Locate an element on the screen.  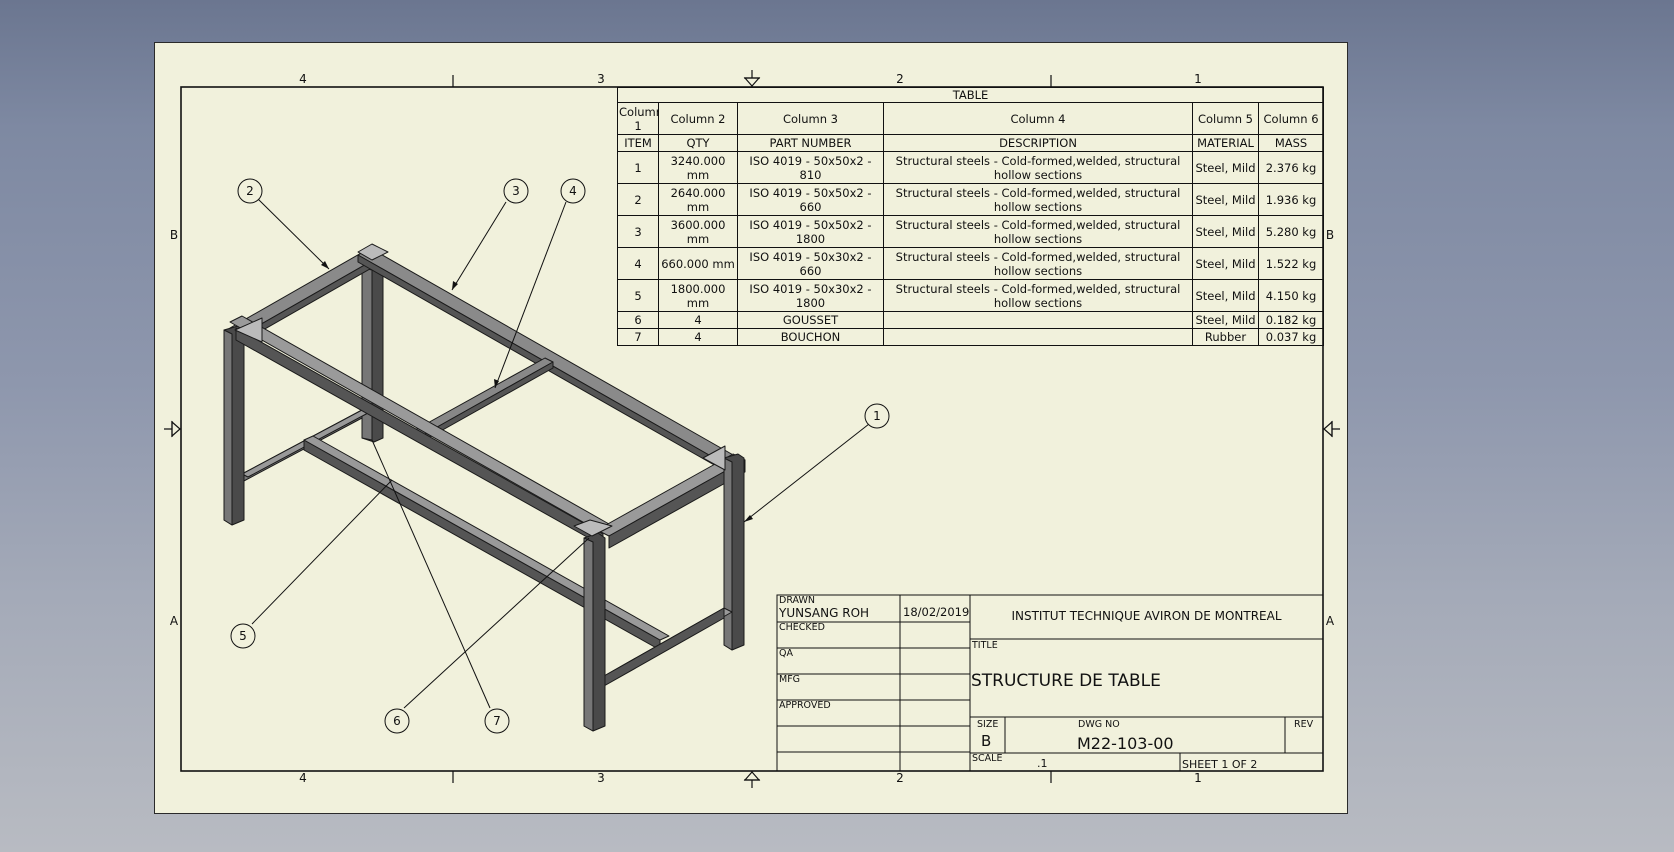
bom-header-cell: Column 2 is located at coordinates (698, 118).